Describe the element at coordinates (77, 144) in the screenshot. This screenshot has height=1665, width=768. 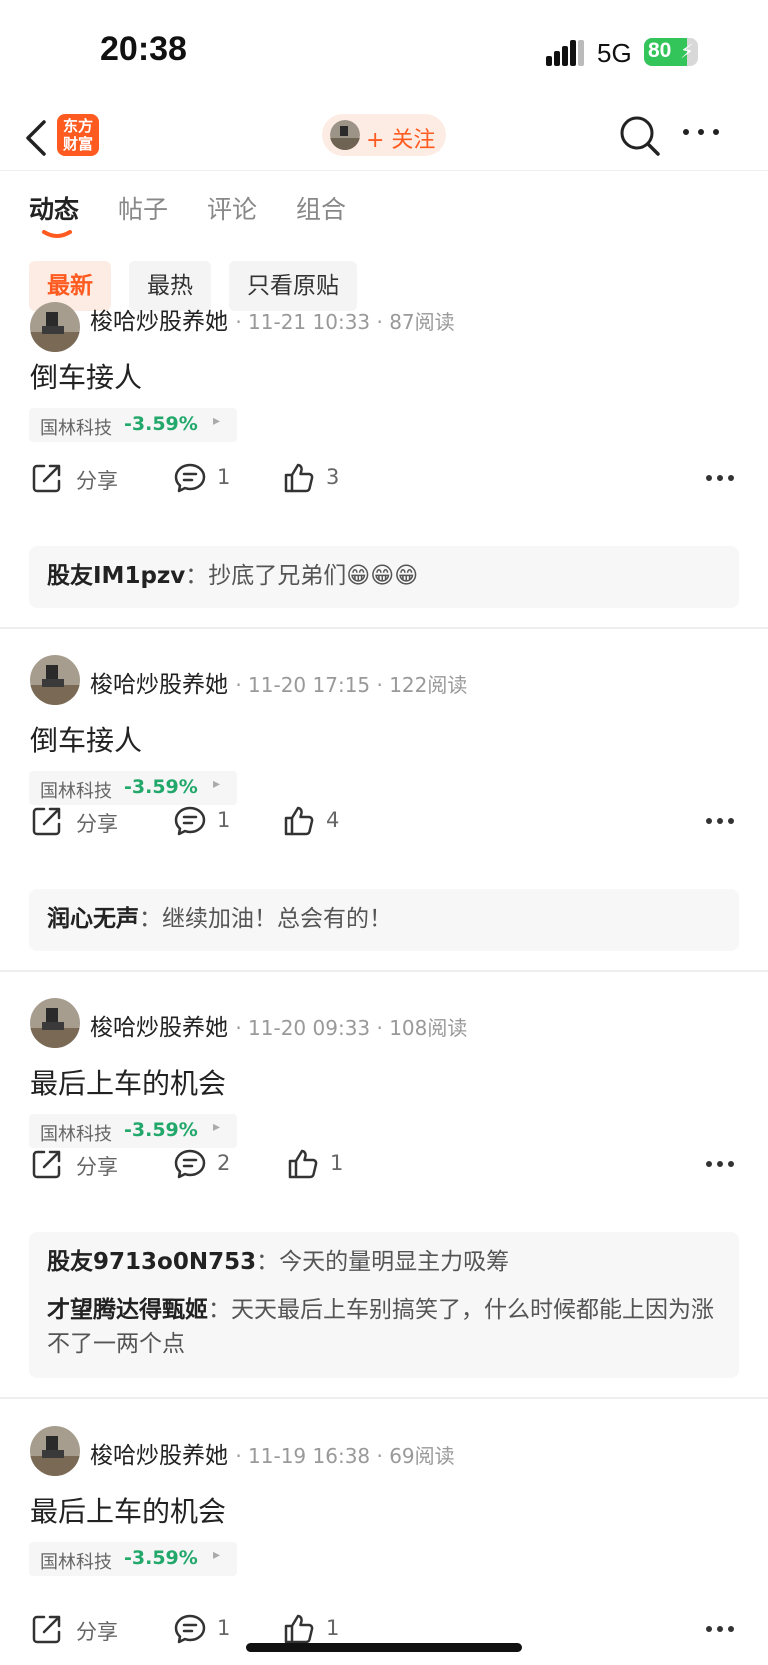
I see `logo-text-bottom: 财富` at that location.